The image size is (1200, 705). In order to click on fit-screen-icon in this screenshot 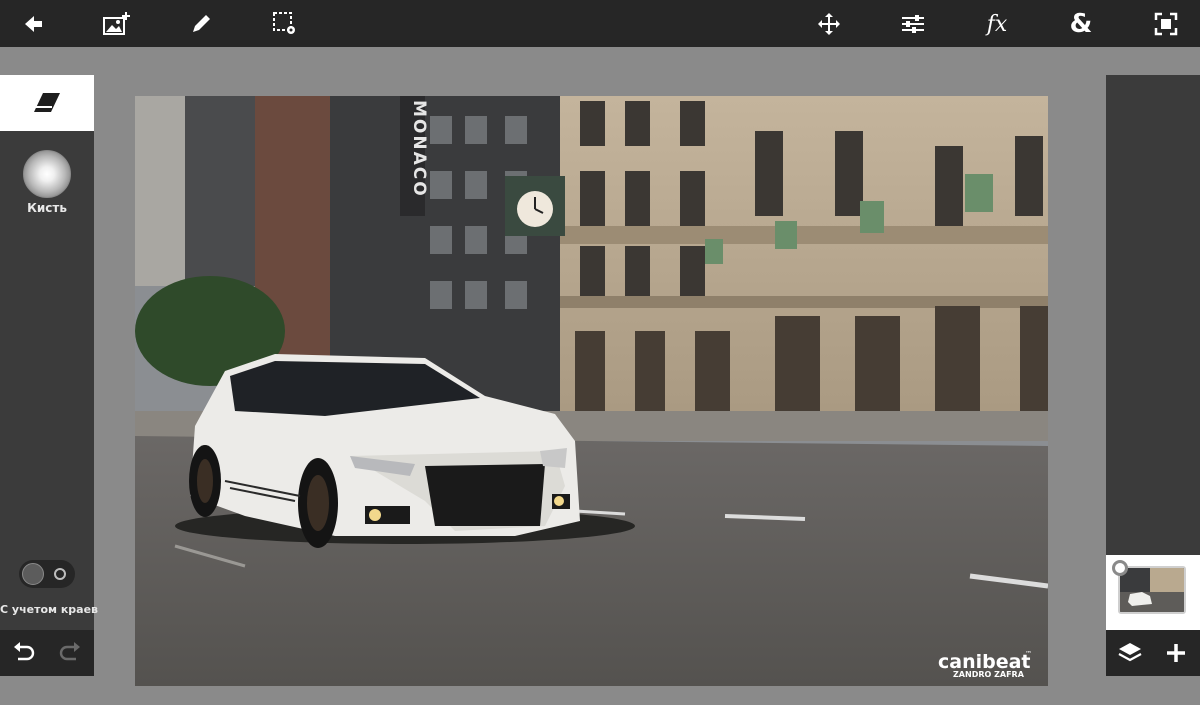, I will do `click(1166, 24)`.